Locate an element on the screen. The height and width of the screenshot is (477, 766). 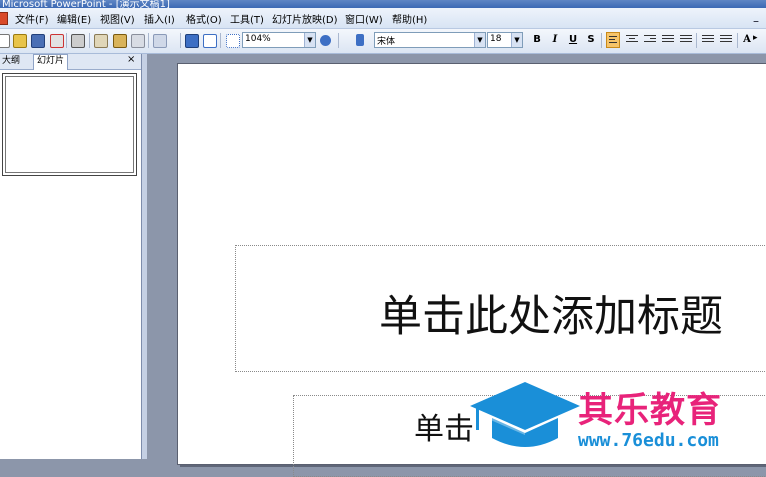
document-icon is located at coordinates (4, 18).